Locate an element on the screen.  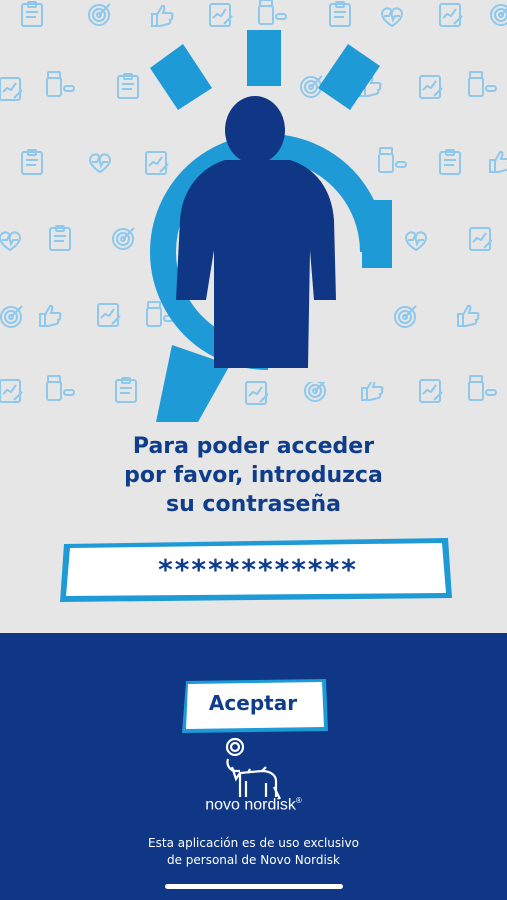
password-field-container is located at coordinates (256, 569).